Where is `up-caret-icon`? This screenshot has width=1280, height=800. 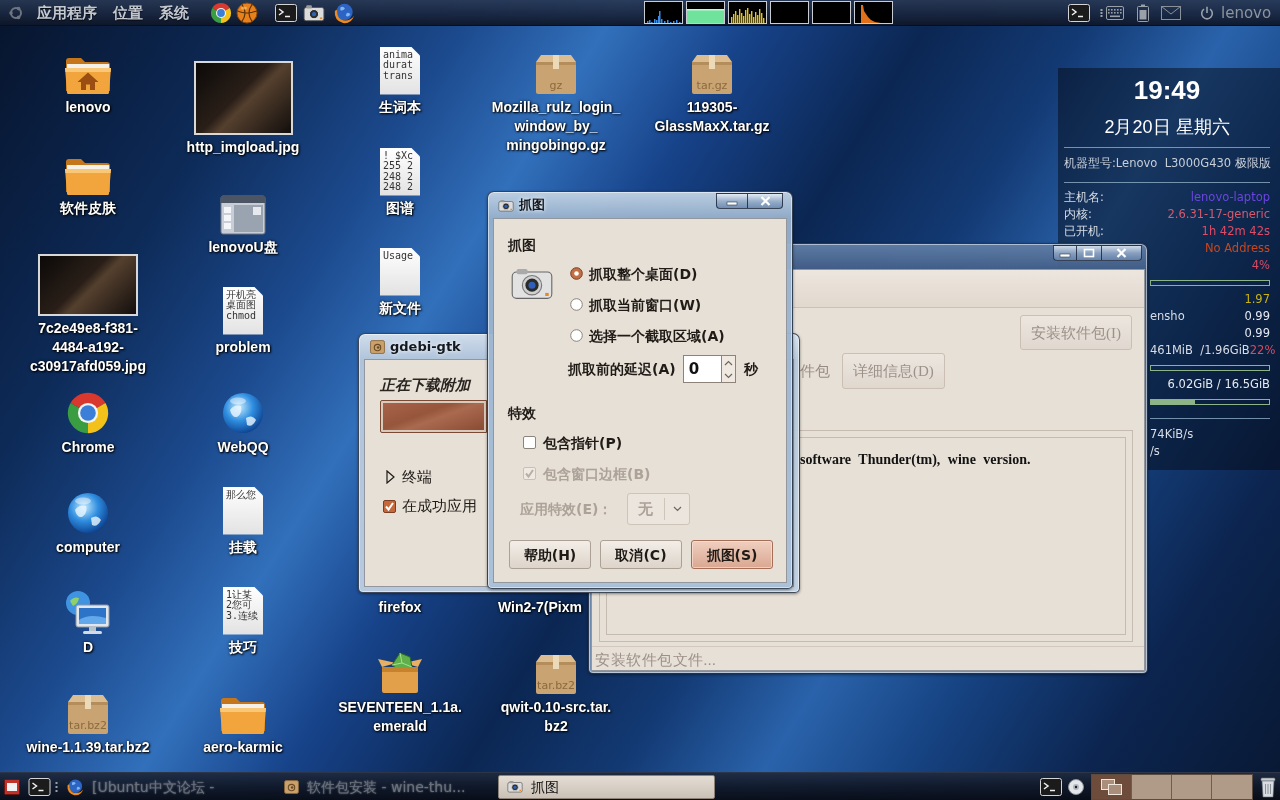
up-caret-icon is located at coordinates (728, 362).